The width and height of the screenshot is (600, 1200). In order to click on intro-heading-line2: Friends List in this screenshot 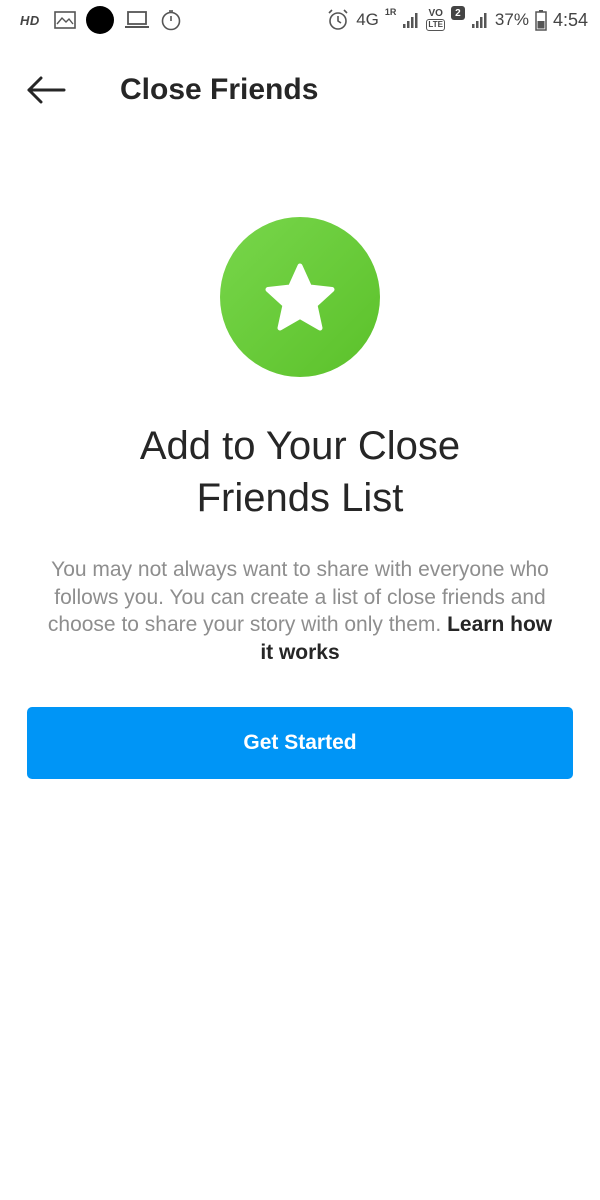, I will do `click(300, 498)`.